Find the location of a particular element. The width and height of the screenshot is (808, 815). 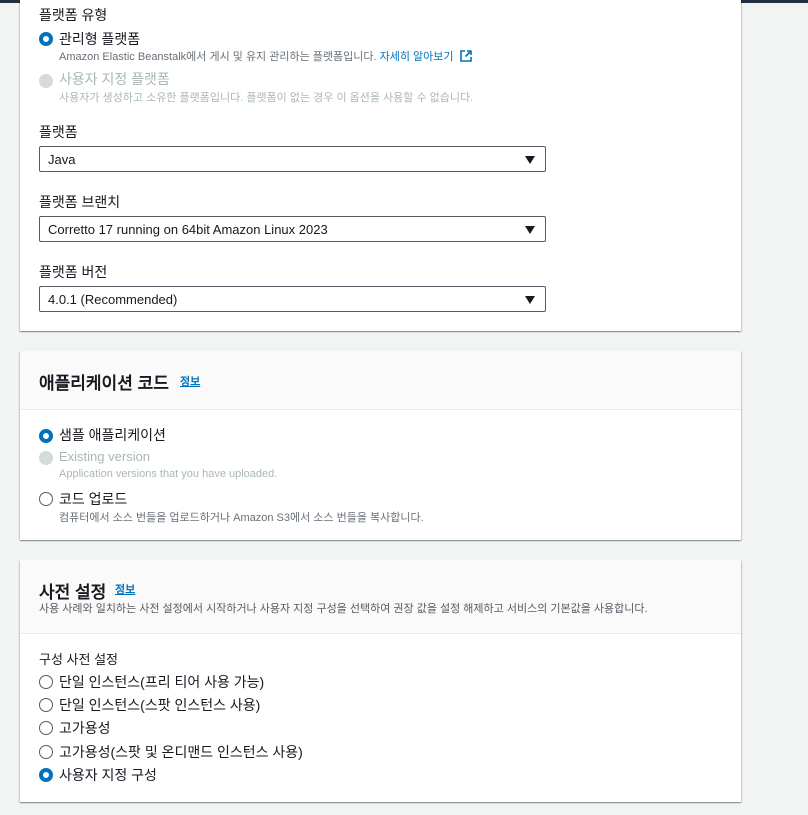

upload-code-label: 코드 업로드 is located at coordinates (93, 499).